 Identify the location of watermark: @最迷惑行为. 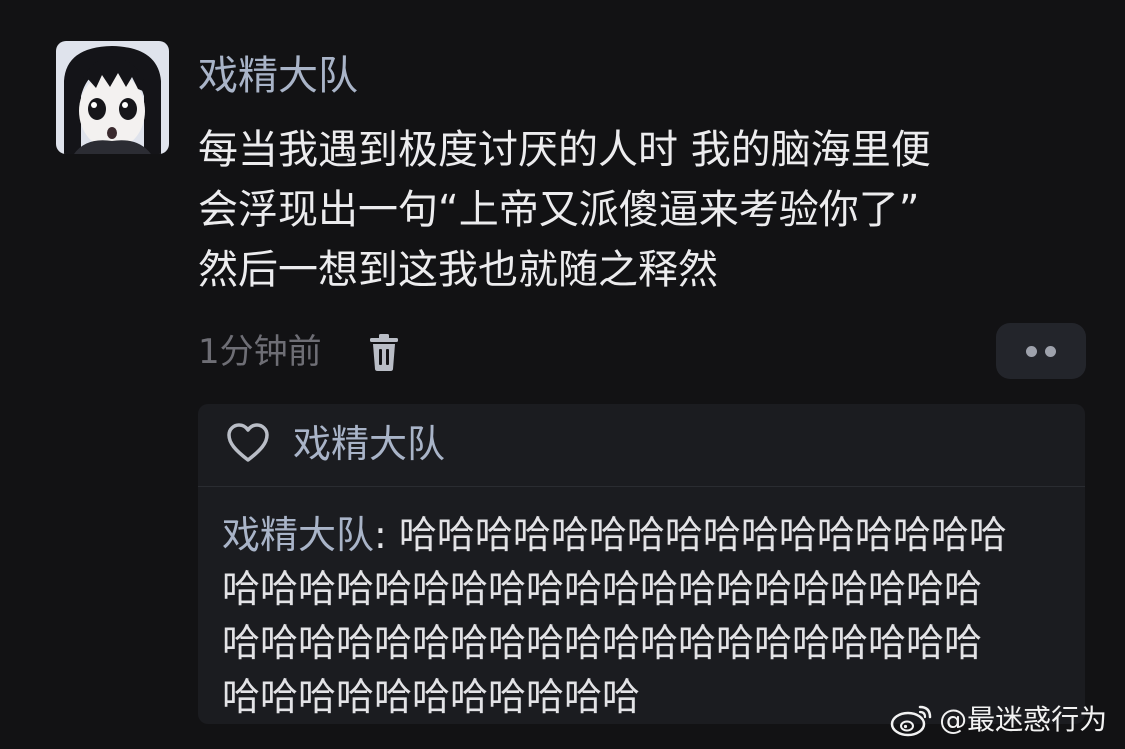
(998, 722).